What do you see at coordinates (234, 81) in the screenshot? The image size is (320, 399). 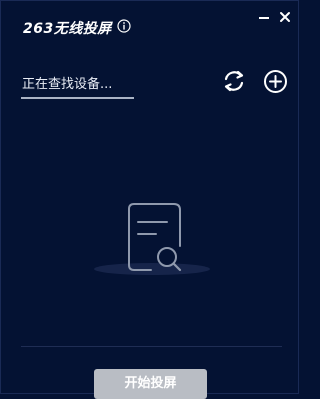 I see `refresh-icon` at bounding box center [234, 81].